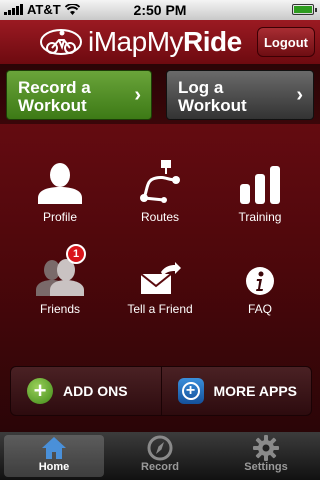 Image resolution: width=320 pixels, height=480 pixels. I want to click on menu-item-tell-a-friend: Tell a Friend, so click(160, 282).